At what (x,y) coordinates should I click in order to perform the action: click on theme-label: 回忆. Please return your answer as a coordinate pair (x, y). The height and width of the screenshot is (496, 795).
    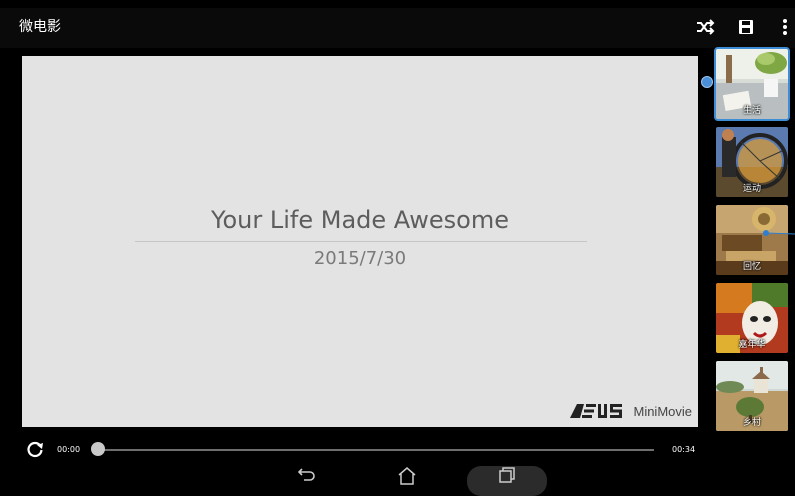
    Looking at the image, I should click on (751, 267).